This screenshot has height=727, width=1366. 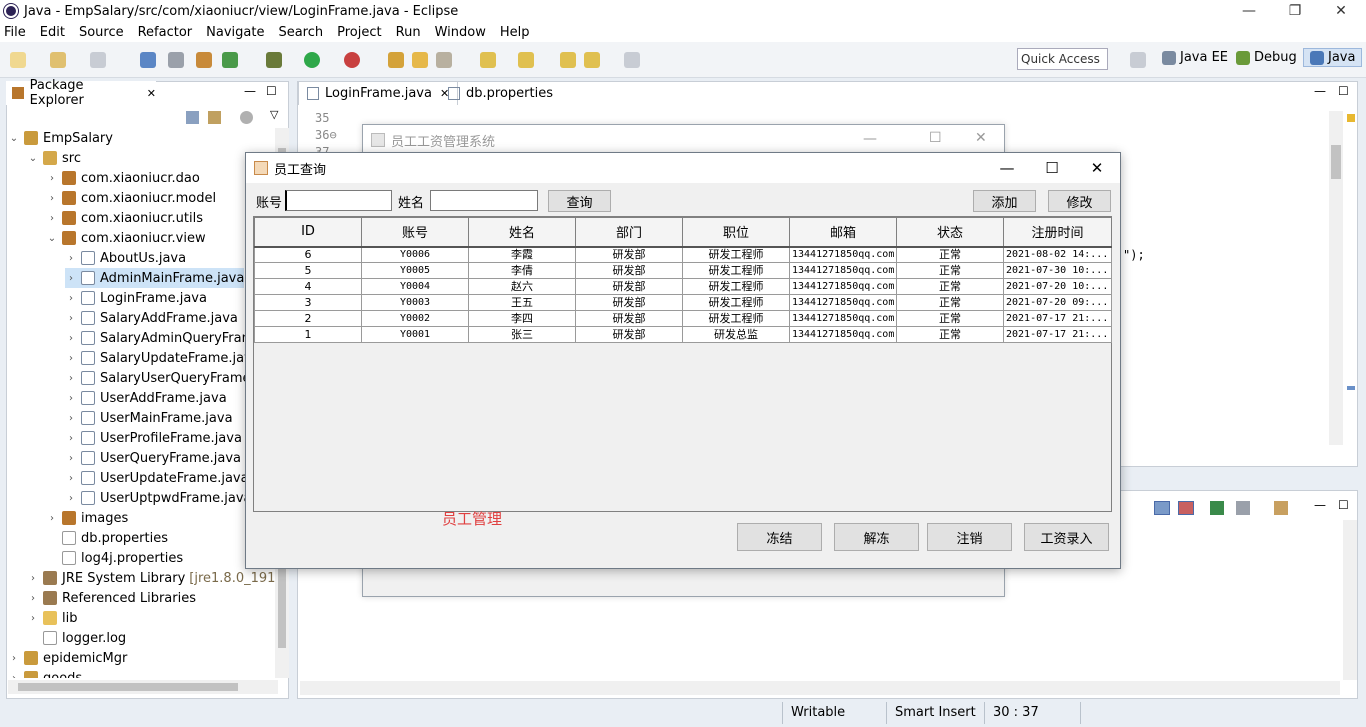 What do you see at coordinates (515, 32) in the screenshot?
I see `menu-help: Help` at bounding box center [515, 32].